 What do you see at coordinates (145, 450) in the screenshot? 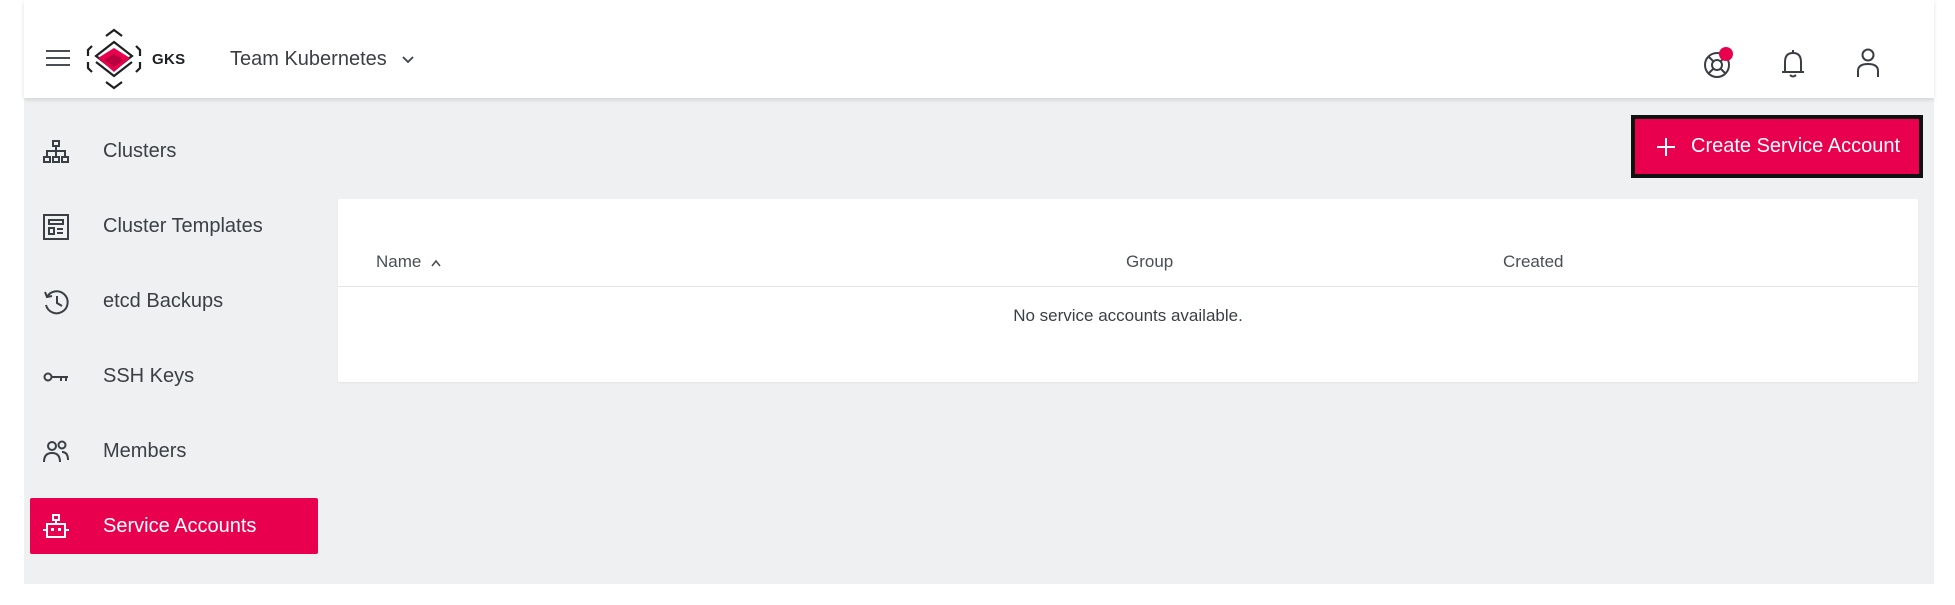
I see `sidebar-item-label: Members` at bounding box center [145, 450].